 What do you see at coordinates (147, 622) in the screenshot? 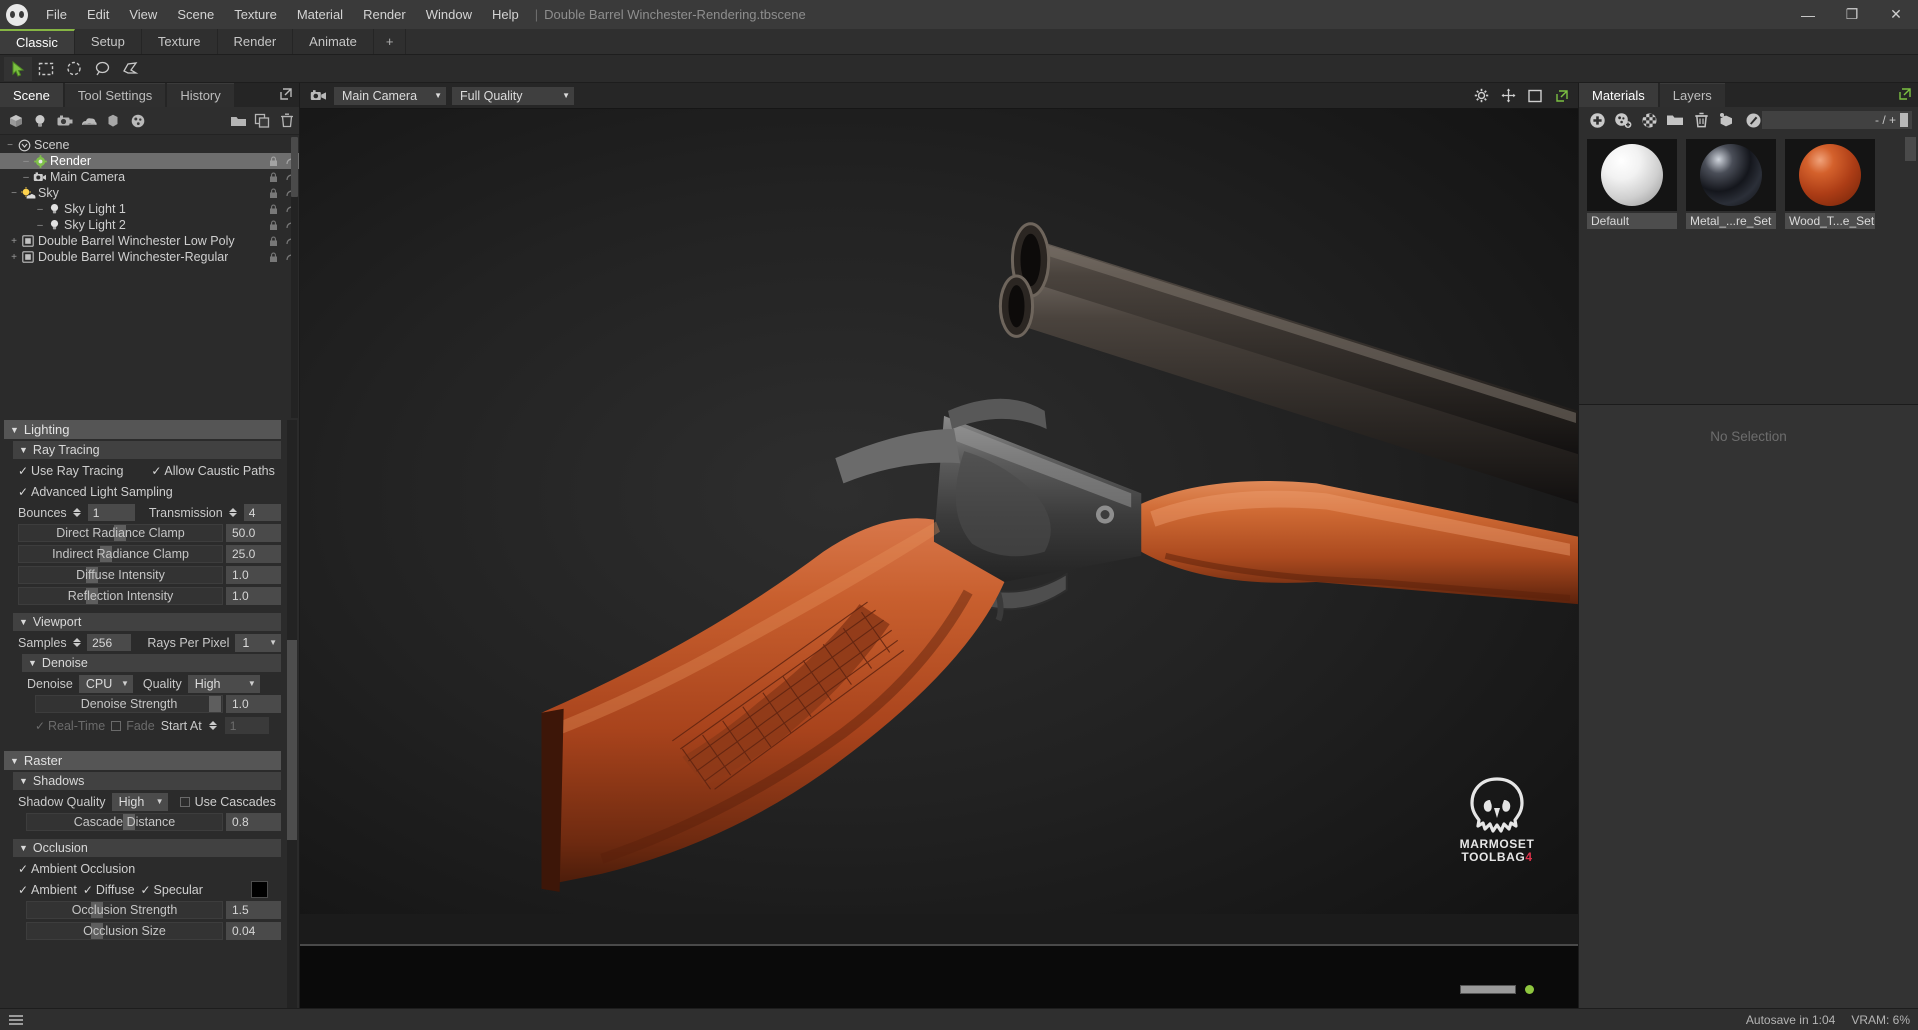
I see `subgroup-header-viewport: ▼ Viewport` at bounding box center [147, 622].